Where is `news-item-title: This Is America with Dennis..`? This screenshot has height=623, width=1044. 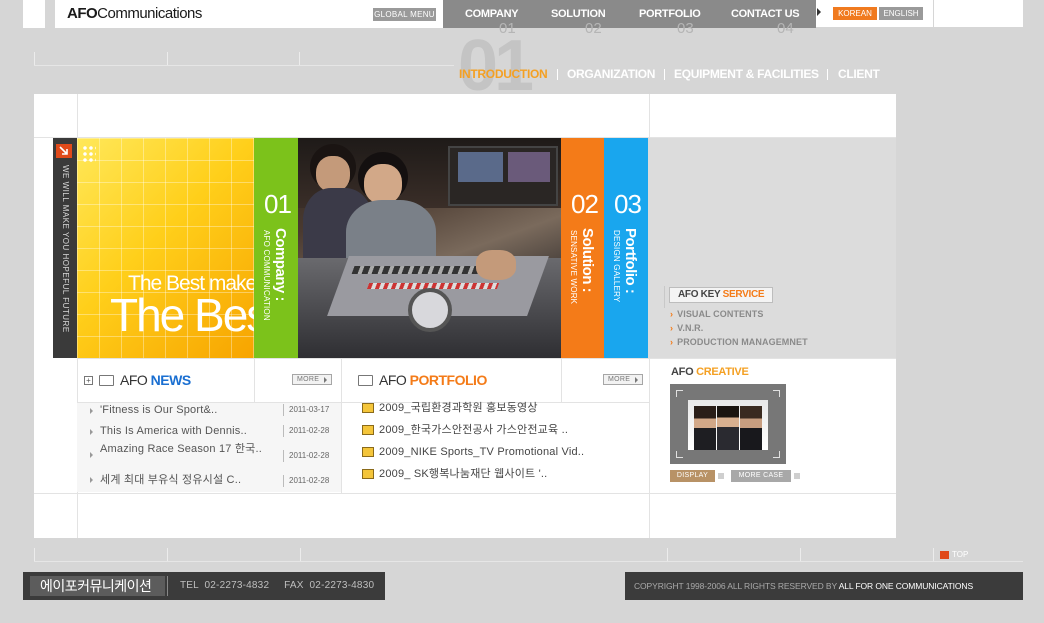
news-item-title: This Is America with Dennis.. is located at coordinates (185, 431).